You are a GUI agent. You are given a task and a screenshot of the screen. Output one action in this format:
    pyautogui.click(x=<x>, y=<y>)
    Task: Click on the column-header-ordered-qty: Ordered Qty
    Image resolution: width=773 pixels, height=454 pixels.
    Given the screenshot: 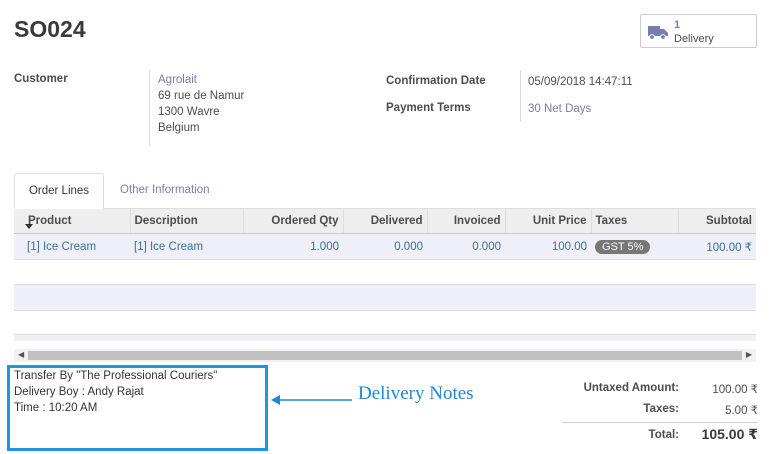 What is the action you would take?
    pyautogui.click(x=292, y=221)
    